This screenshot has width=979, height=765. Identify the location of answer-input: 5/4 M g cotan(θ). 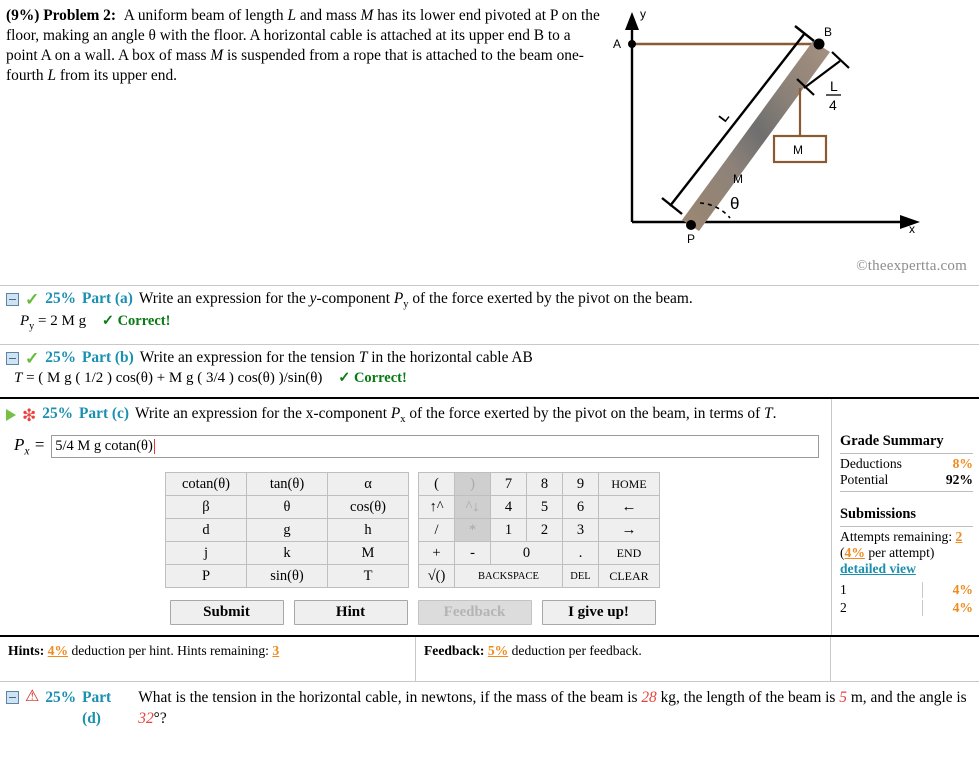
(435, 447).